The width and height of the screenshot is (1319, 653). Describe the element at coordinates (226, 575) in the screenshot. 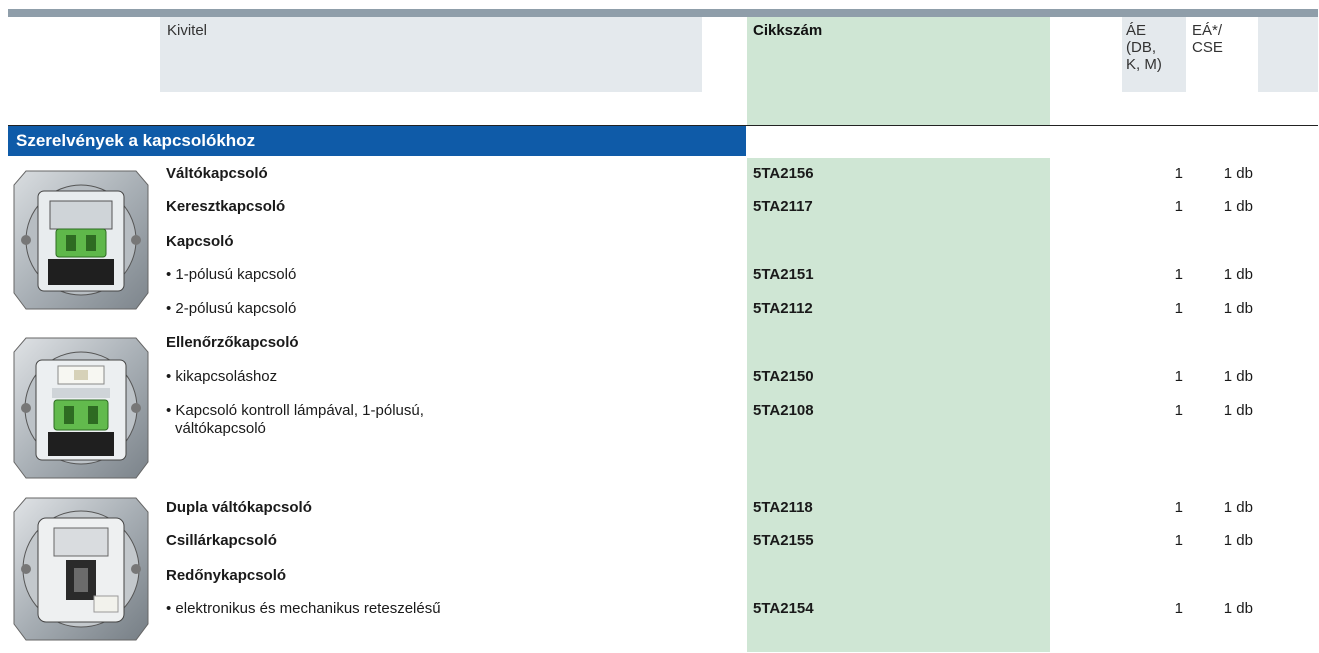

I see `row-label: Redőnykapcsoló` at that location.